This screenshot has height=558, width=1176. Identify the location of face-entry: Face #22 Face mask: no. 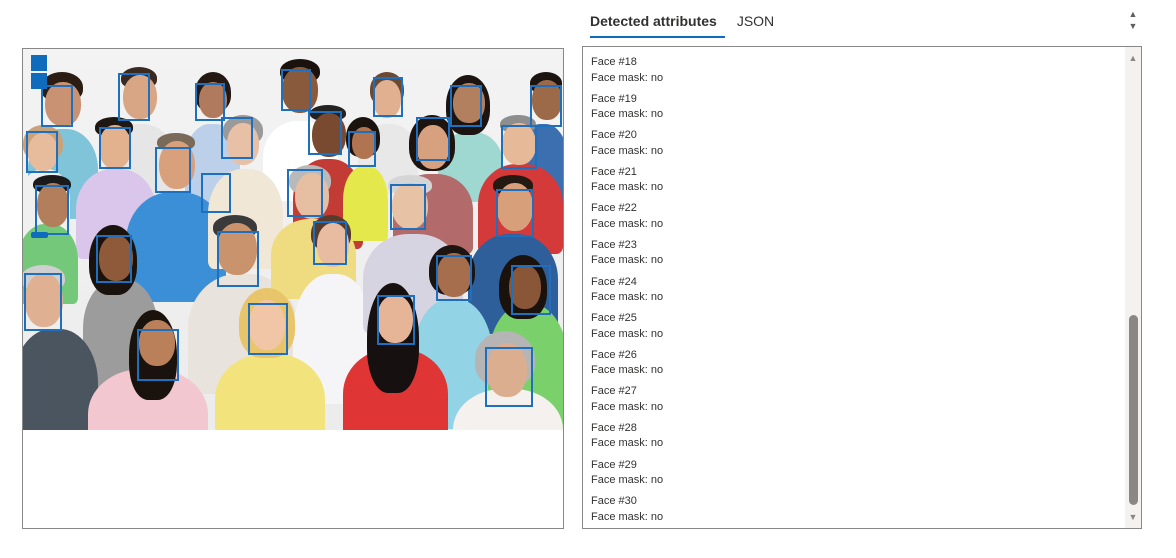
(855, 219).